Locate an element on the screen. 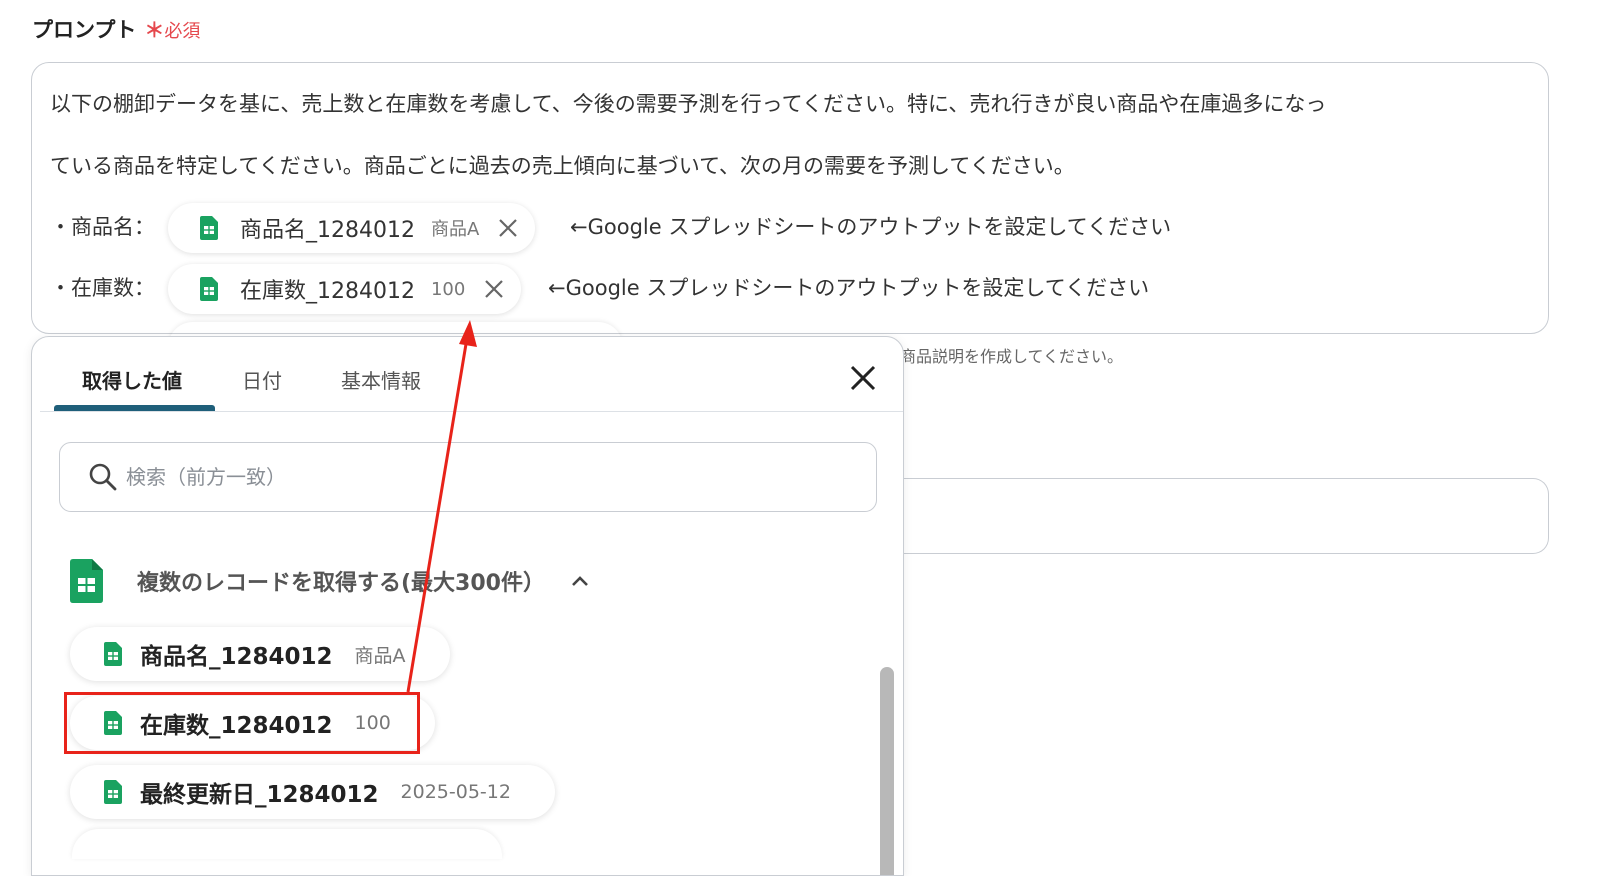 This screenshot has width=1600, height=876. value-item-last-updated: 最終更新日_1284012 2025-05-12 is located at coordinates (312, 792).